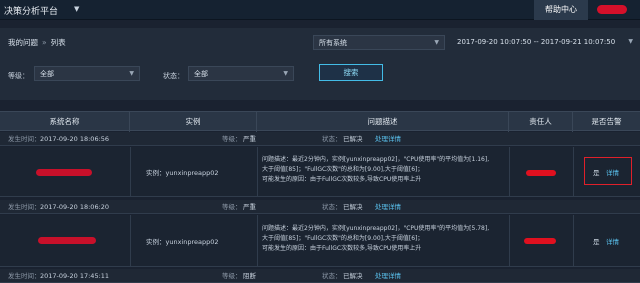 The height and width of the screenshot is (283, 640). Describe the element at coordinates (383, 122) in the screenshot. I see `column-description: 问题描述` at that location.